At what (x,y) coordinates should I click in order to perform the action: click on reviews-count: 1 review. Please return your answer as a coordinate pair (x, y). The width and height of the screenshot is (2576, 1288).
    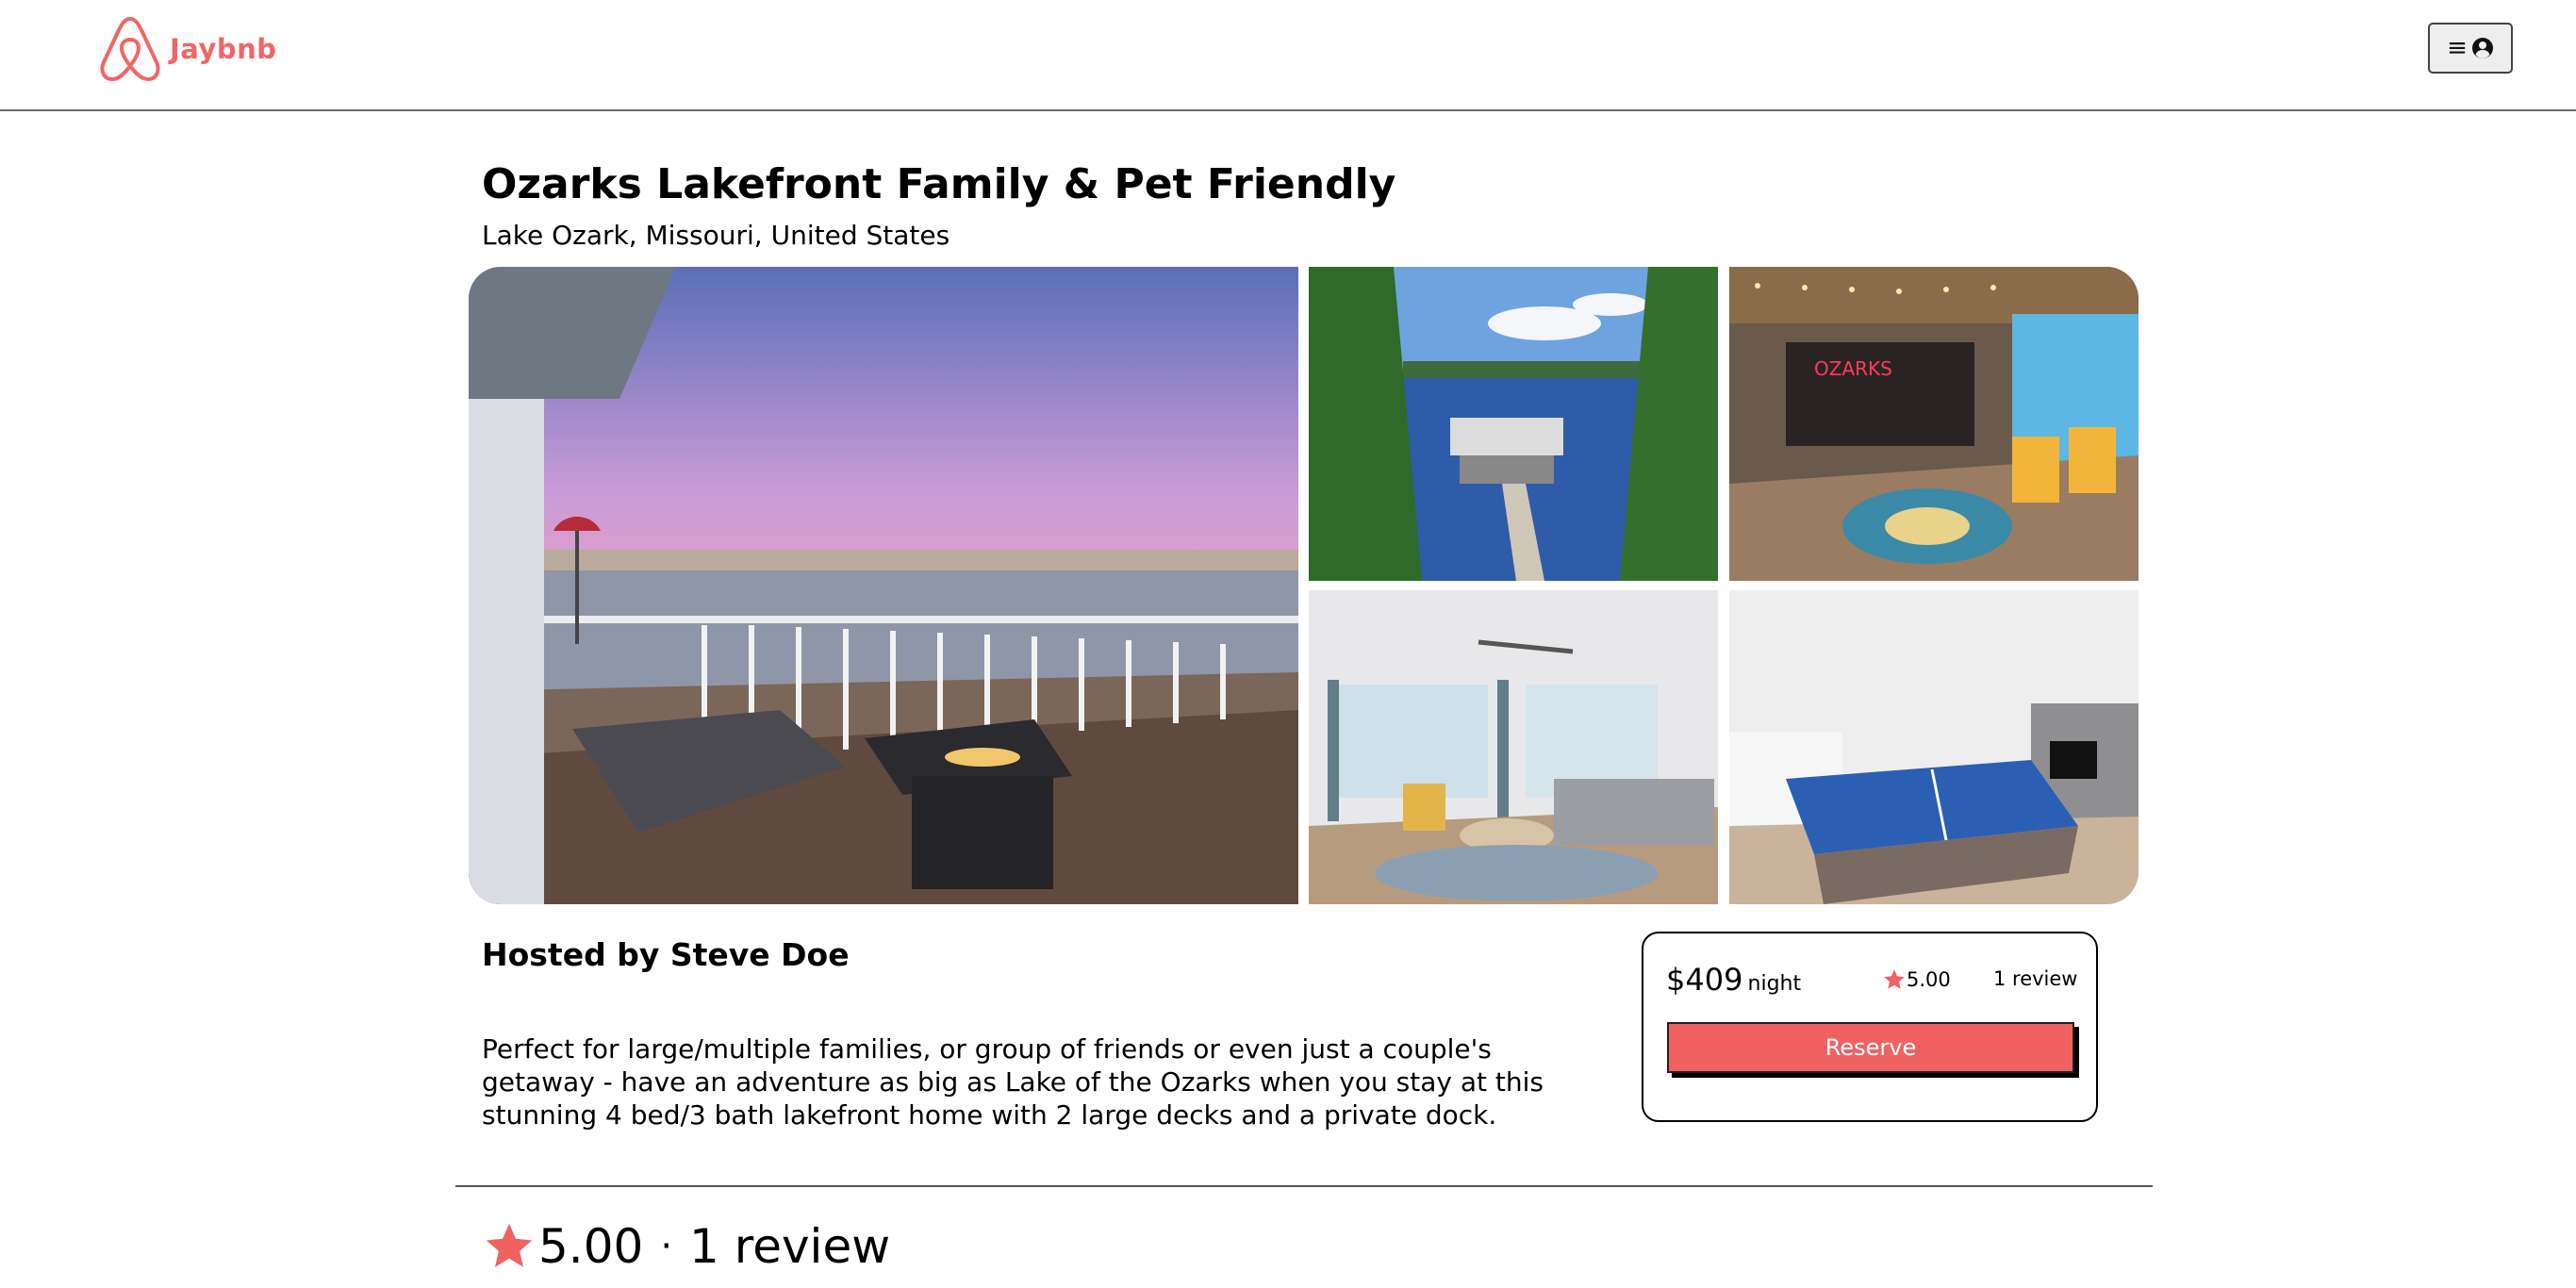
    Looking at the image, I should click on (790, 1246).